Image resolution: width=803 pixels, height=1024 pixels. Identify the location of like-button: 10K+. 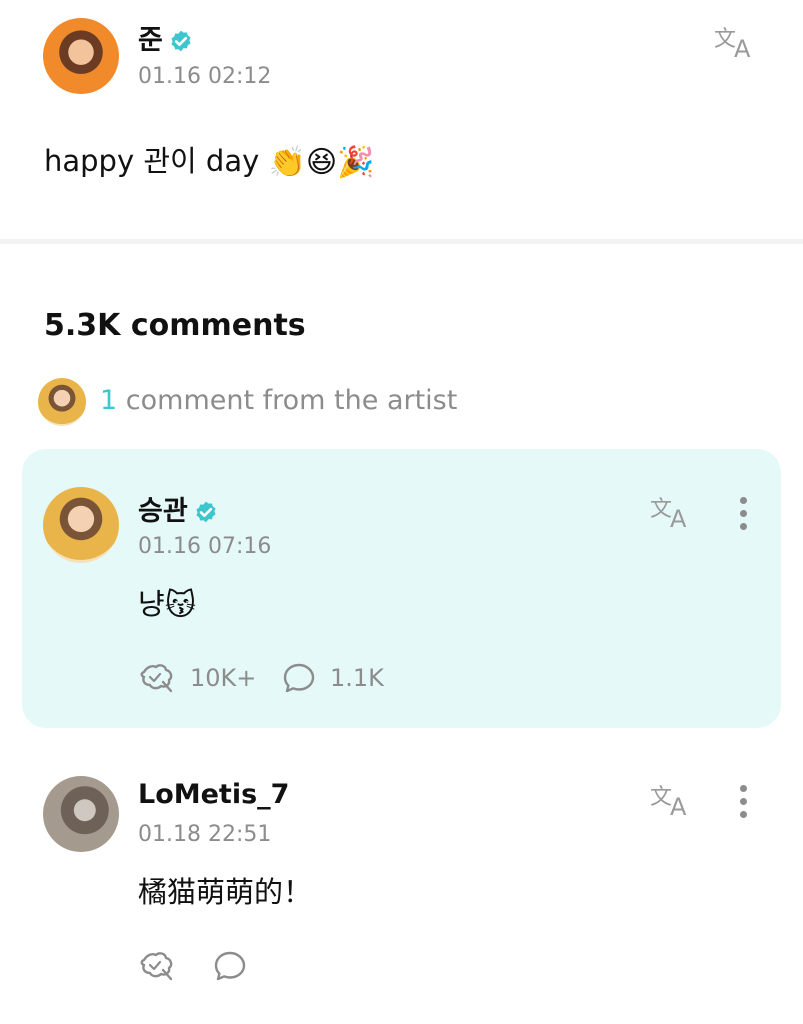
(197, 678).